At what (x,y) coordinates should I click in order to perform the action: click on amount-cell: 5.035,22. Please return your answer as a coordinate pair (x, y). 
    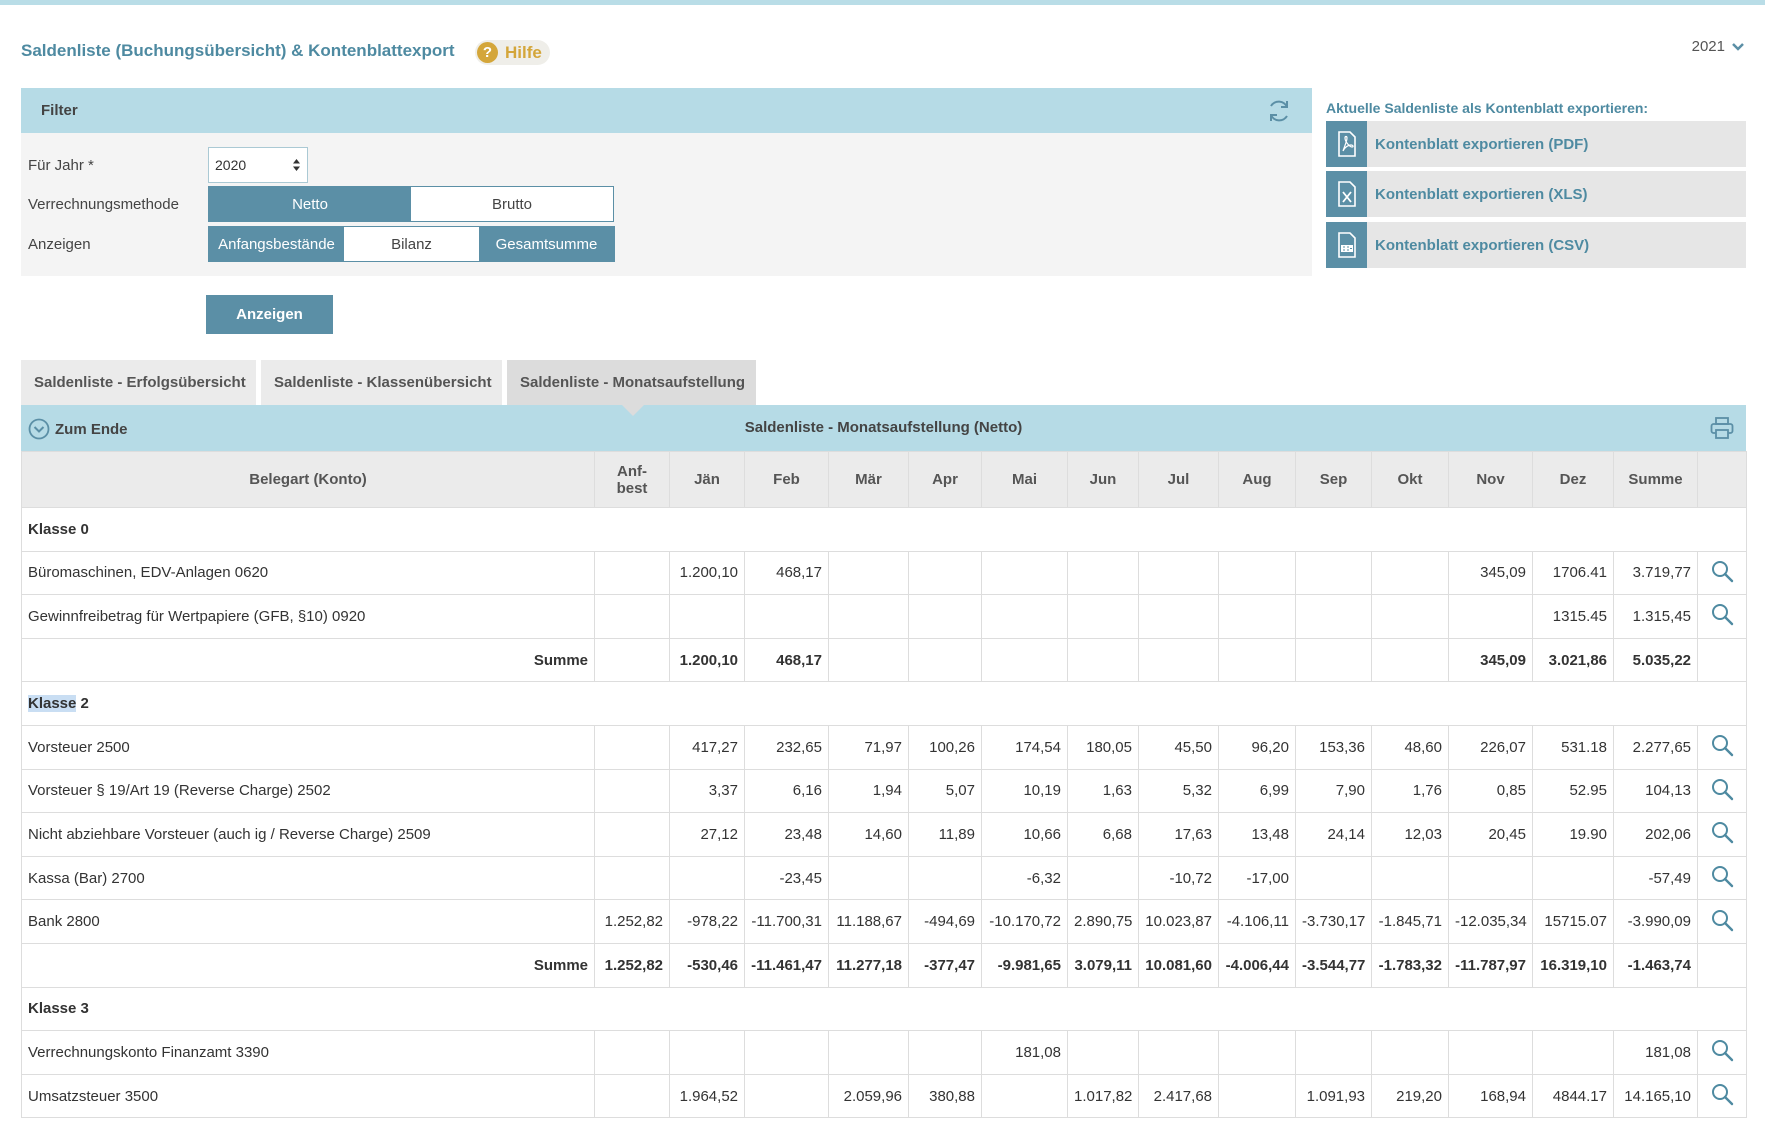
    Looking at the image, I should click on (1655, 660).